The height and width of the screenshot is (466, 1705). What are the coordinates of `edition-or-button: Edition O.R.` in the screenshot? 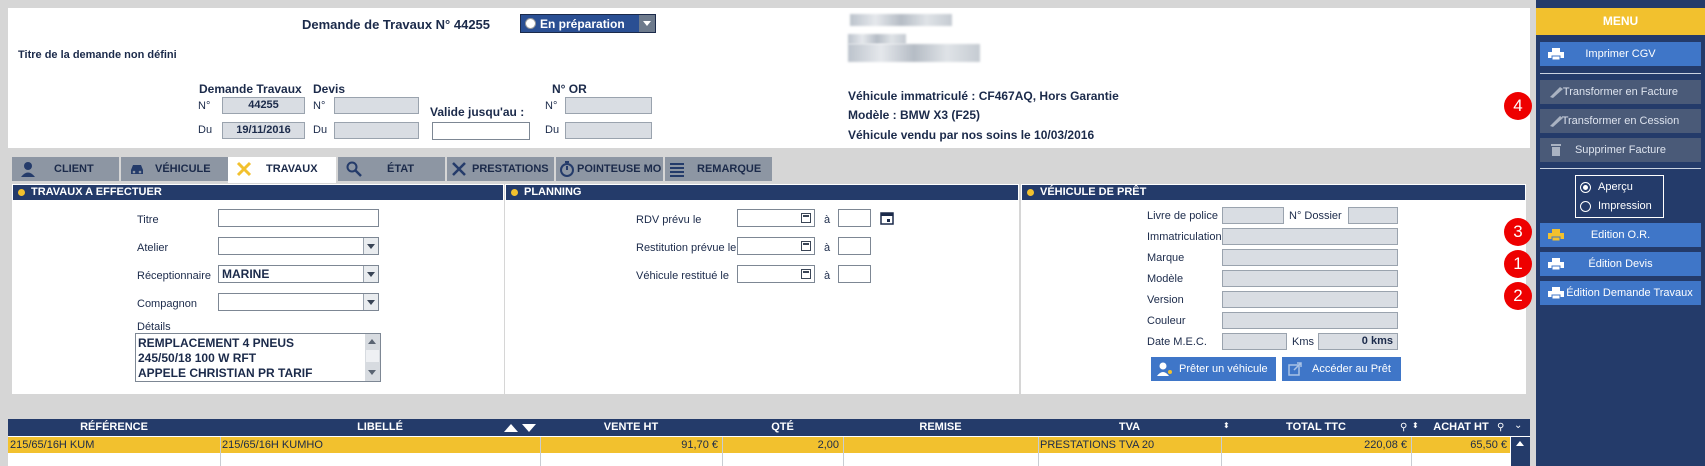 It's located at (1620, 235).